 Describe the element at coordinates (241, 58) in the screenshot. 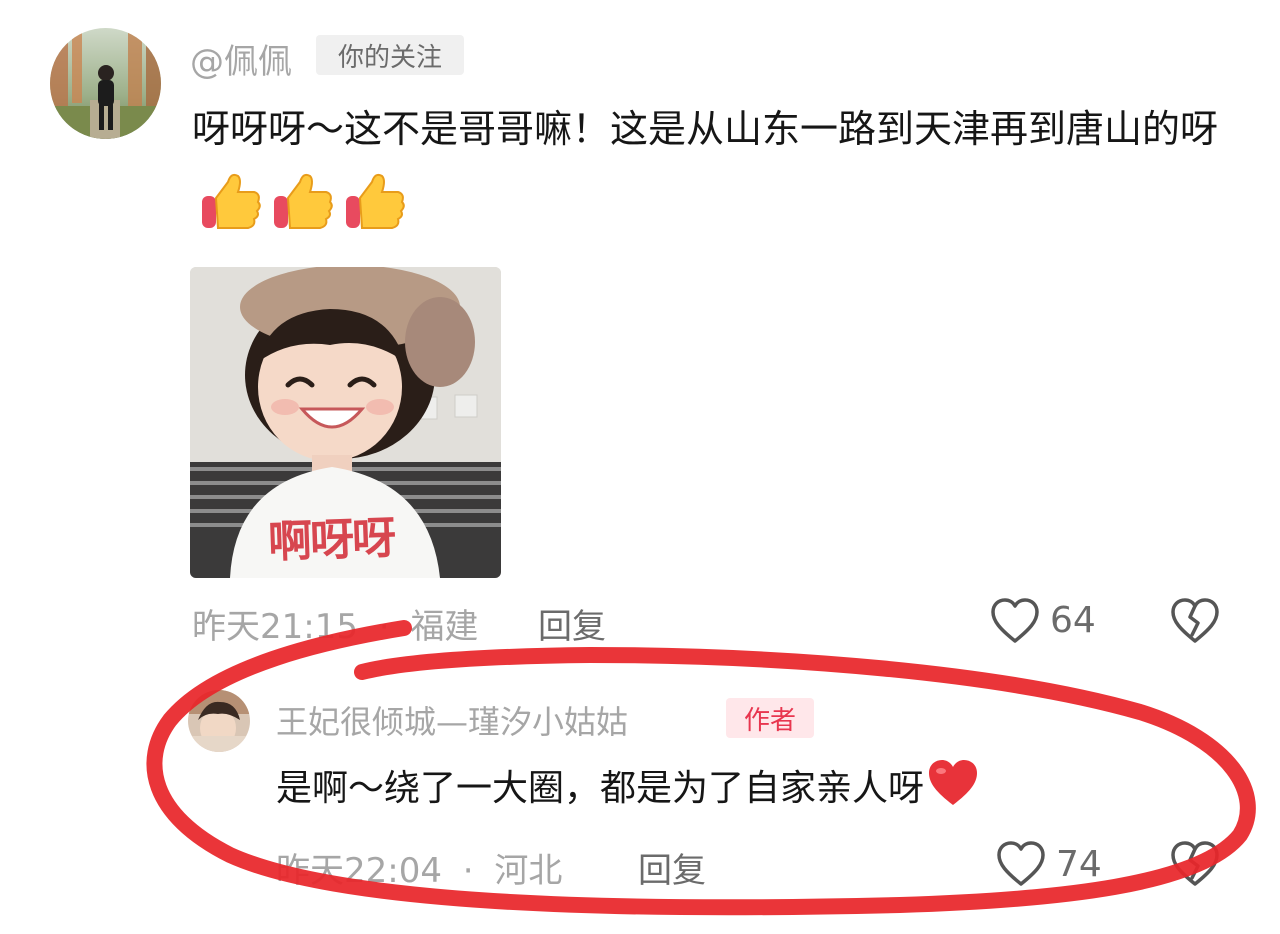

I see `username: @佩佩` at that location.